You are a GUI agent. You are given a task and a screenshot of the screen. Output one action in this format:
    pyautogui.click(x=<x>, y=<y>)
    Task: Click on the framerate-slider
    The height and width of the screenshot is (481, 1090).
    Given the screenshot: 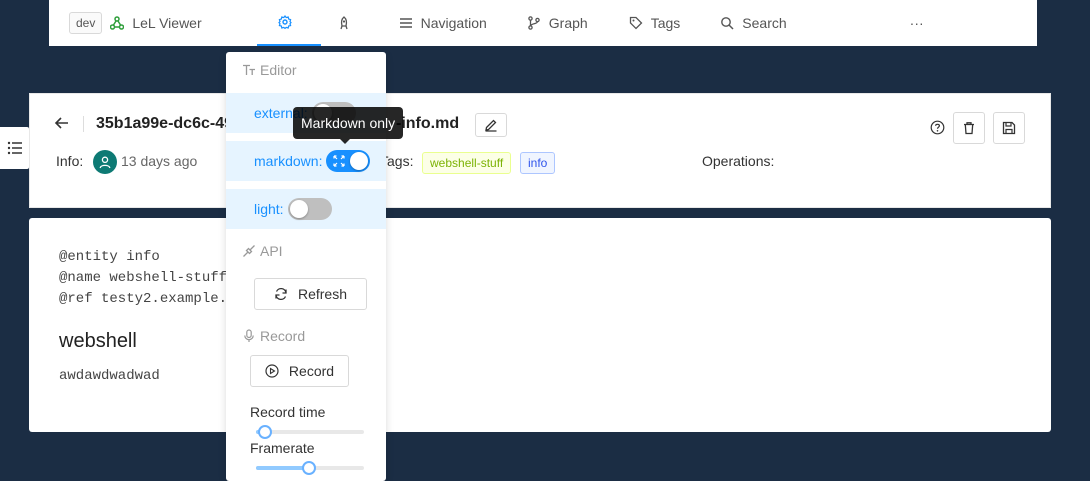 What is the action you would take?
    pyautogui.click(x=310, y=468)
    